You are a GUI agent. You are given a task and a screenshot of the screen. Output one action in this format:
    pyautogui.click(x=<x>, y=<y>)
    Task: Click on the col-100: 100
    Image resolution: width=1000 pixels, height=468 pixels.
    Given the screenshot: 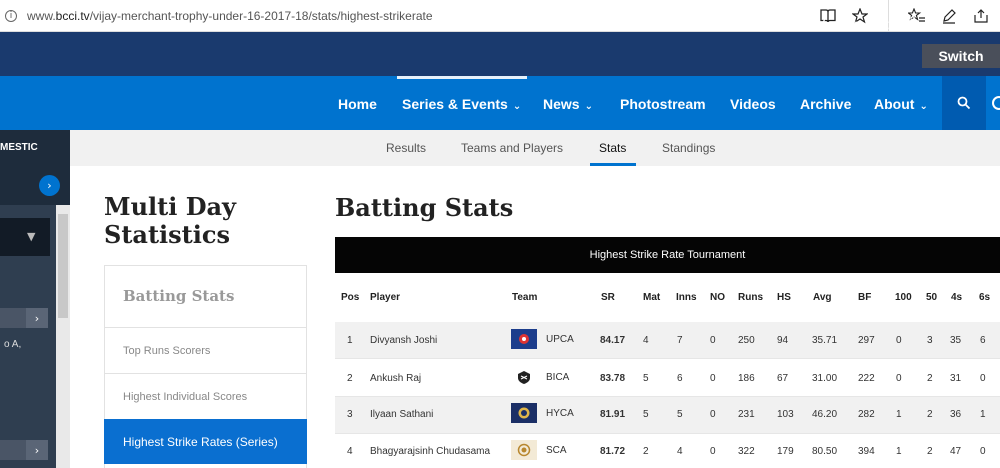 What is the action you would take?
    pyautogui.click(x=903, y=297)
    